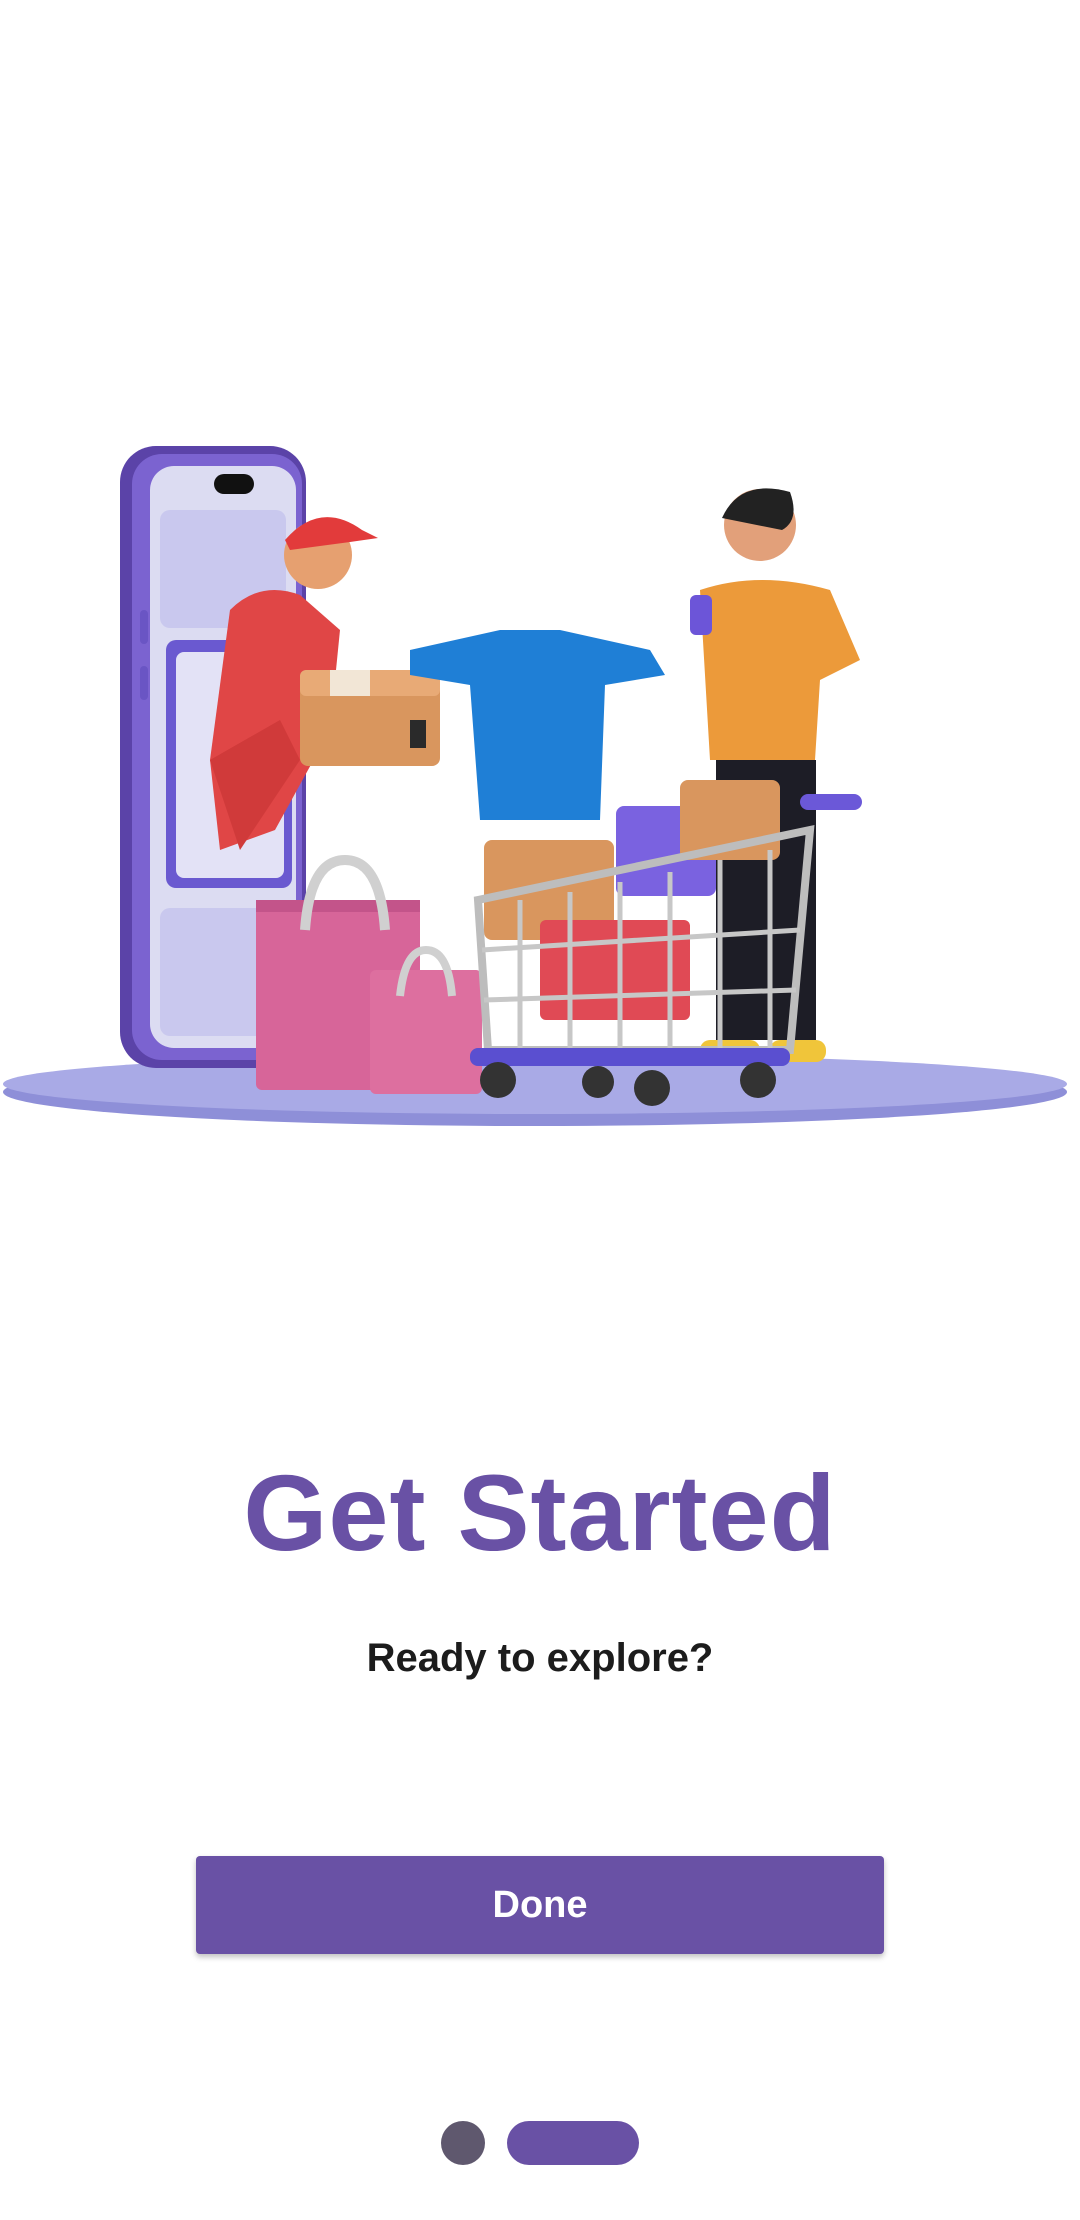 The image size is (1080, 2220). I want to click on t-shirt-shape, so click(537, 725).